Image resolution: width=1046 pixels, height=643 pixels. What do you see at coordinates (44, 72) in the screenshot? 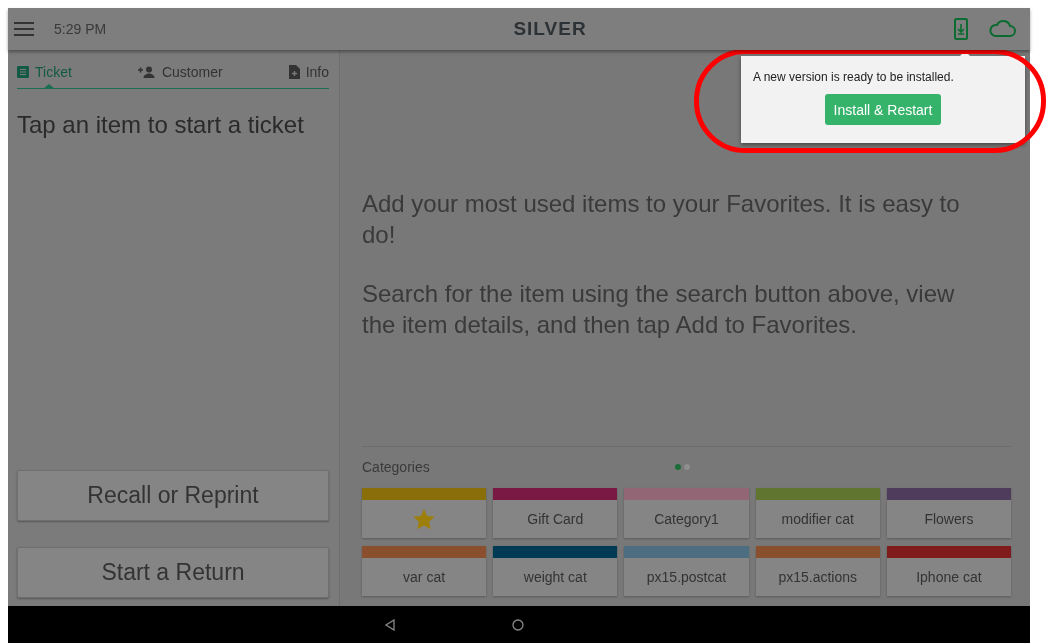
I see `tab: Ticket` at bounding box center [44, 72].